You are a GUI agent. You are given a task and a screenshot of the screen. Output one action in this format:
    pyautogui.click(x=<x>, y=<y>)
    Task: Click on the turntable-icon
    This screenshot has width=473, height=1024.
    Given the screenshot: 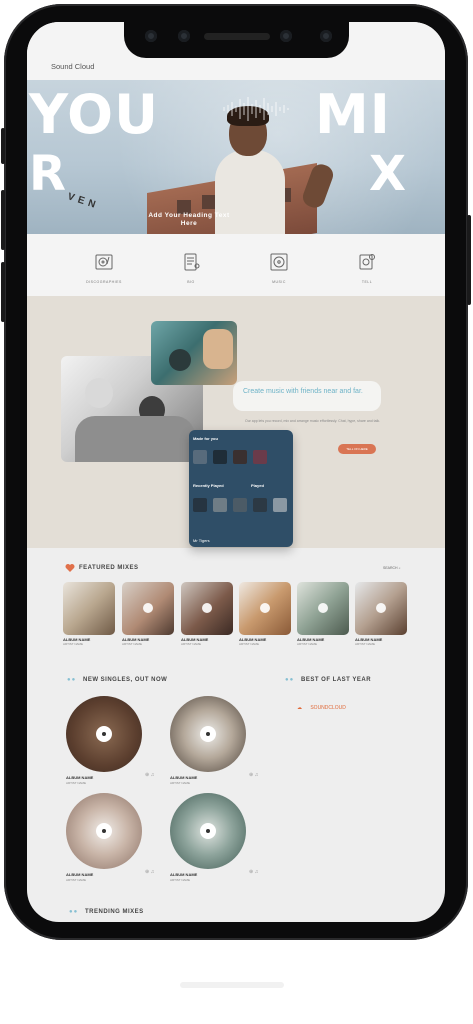 What is the action you would take?
    pyautogui.click(x=104, y=262)
    